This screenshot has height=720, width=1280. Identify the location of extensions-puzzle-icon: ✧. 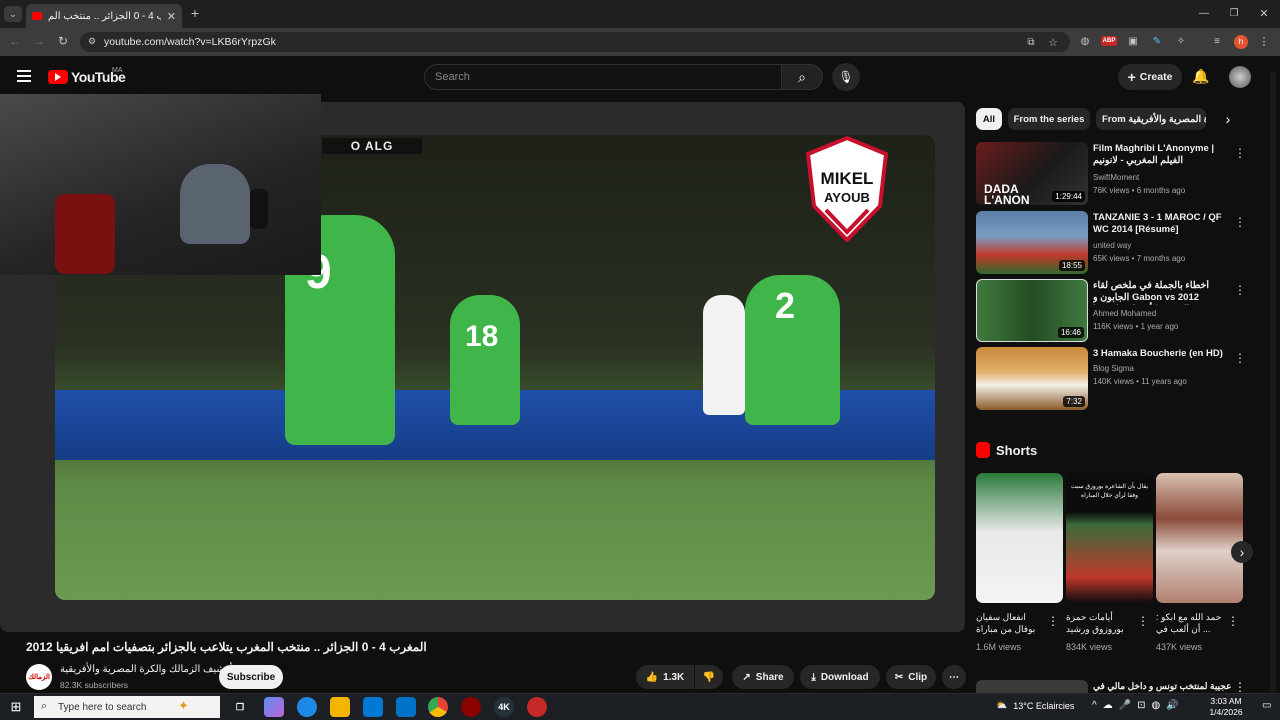
(1181, 41).